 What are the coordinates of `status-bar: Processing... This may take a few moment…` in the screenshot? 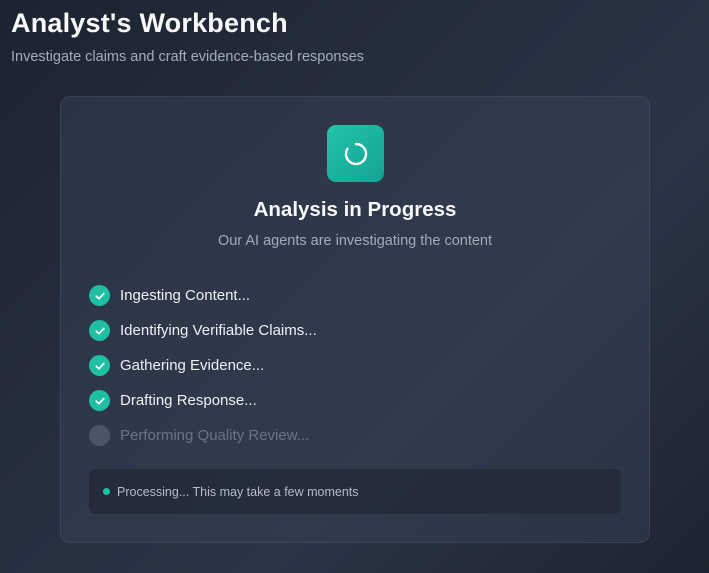 It's located at (355, 491).